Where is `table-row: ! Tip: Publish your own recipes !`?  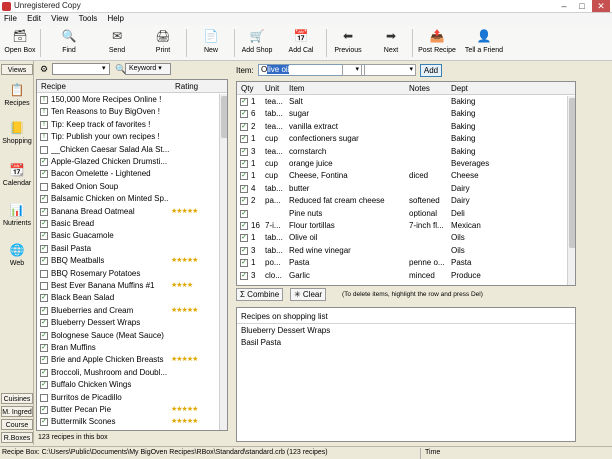
table-row: ! Tip: Publish your own recipes ! is located at coordinates (128, 137).